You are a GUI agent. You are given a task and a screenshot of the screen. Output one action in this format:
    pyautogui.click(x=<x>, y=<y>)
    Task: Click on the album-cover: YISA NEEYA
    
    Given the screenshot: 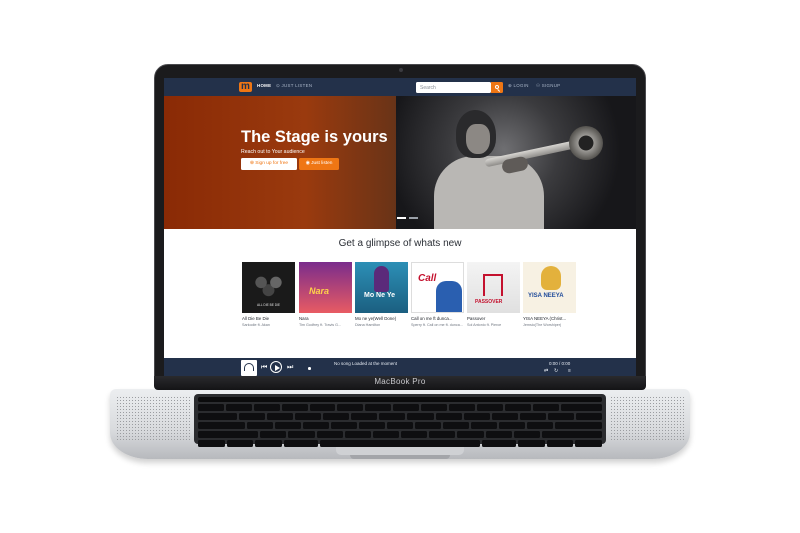 What is the action you would take?
    pyautogui.click(x=549, y=287)
    